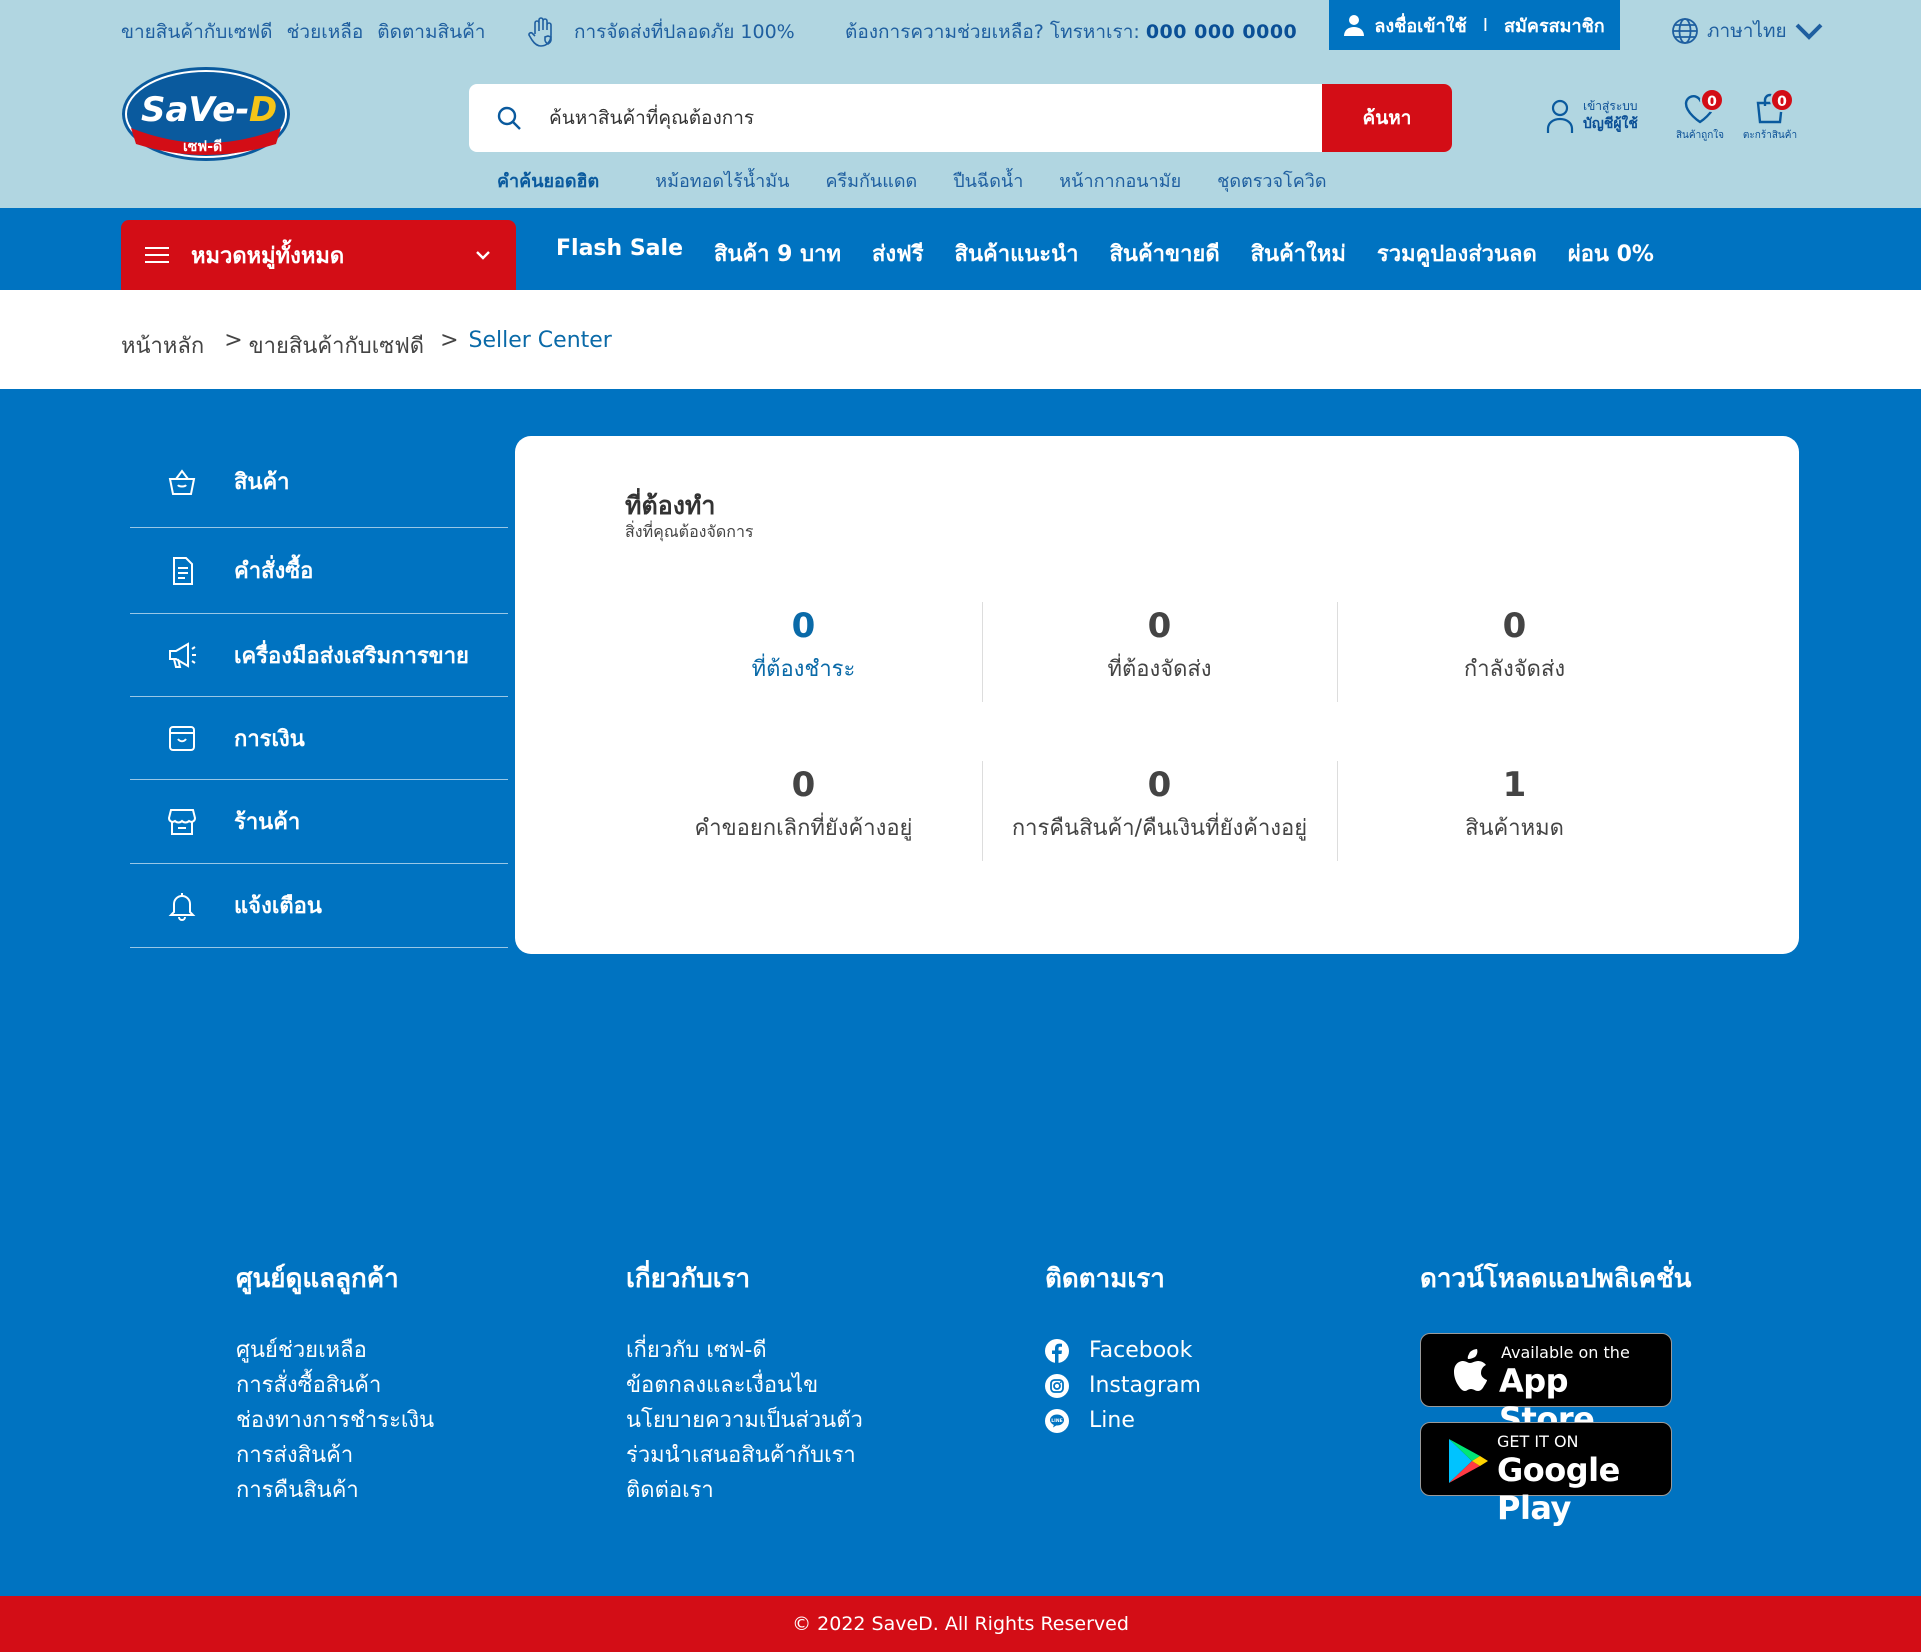  I want to click on copyright-bar: © 2022 SaveD. All Rights Reserved, so click(960, 1624).